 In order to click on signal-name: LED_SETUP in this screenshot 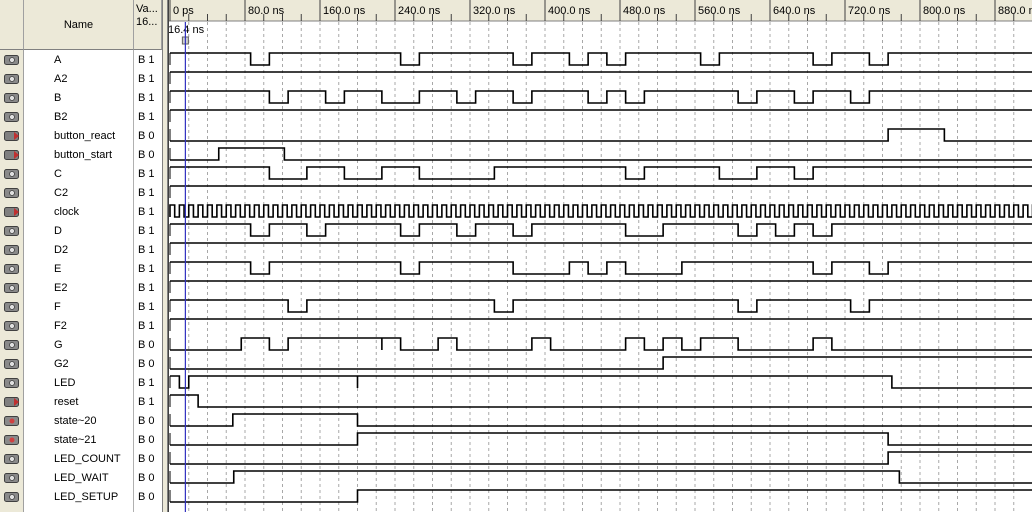, I will do `click(86, 497)`.